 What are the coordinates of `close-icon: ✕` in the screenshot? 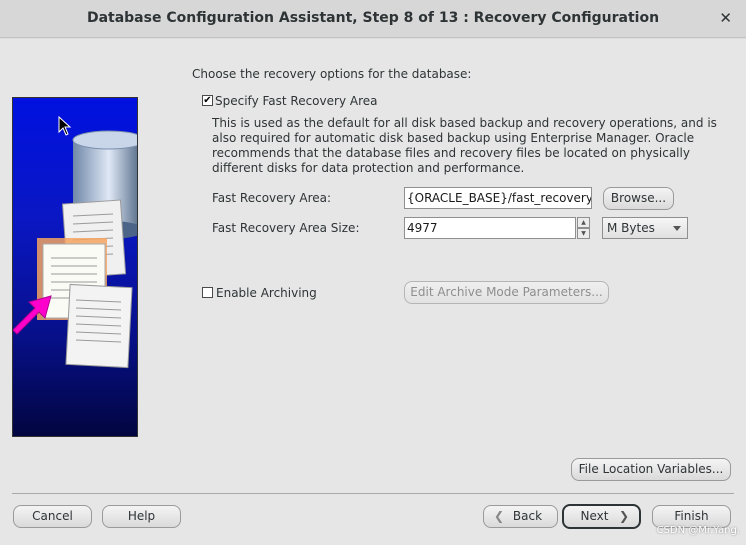 It's located at (725, 18).